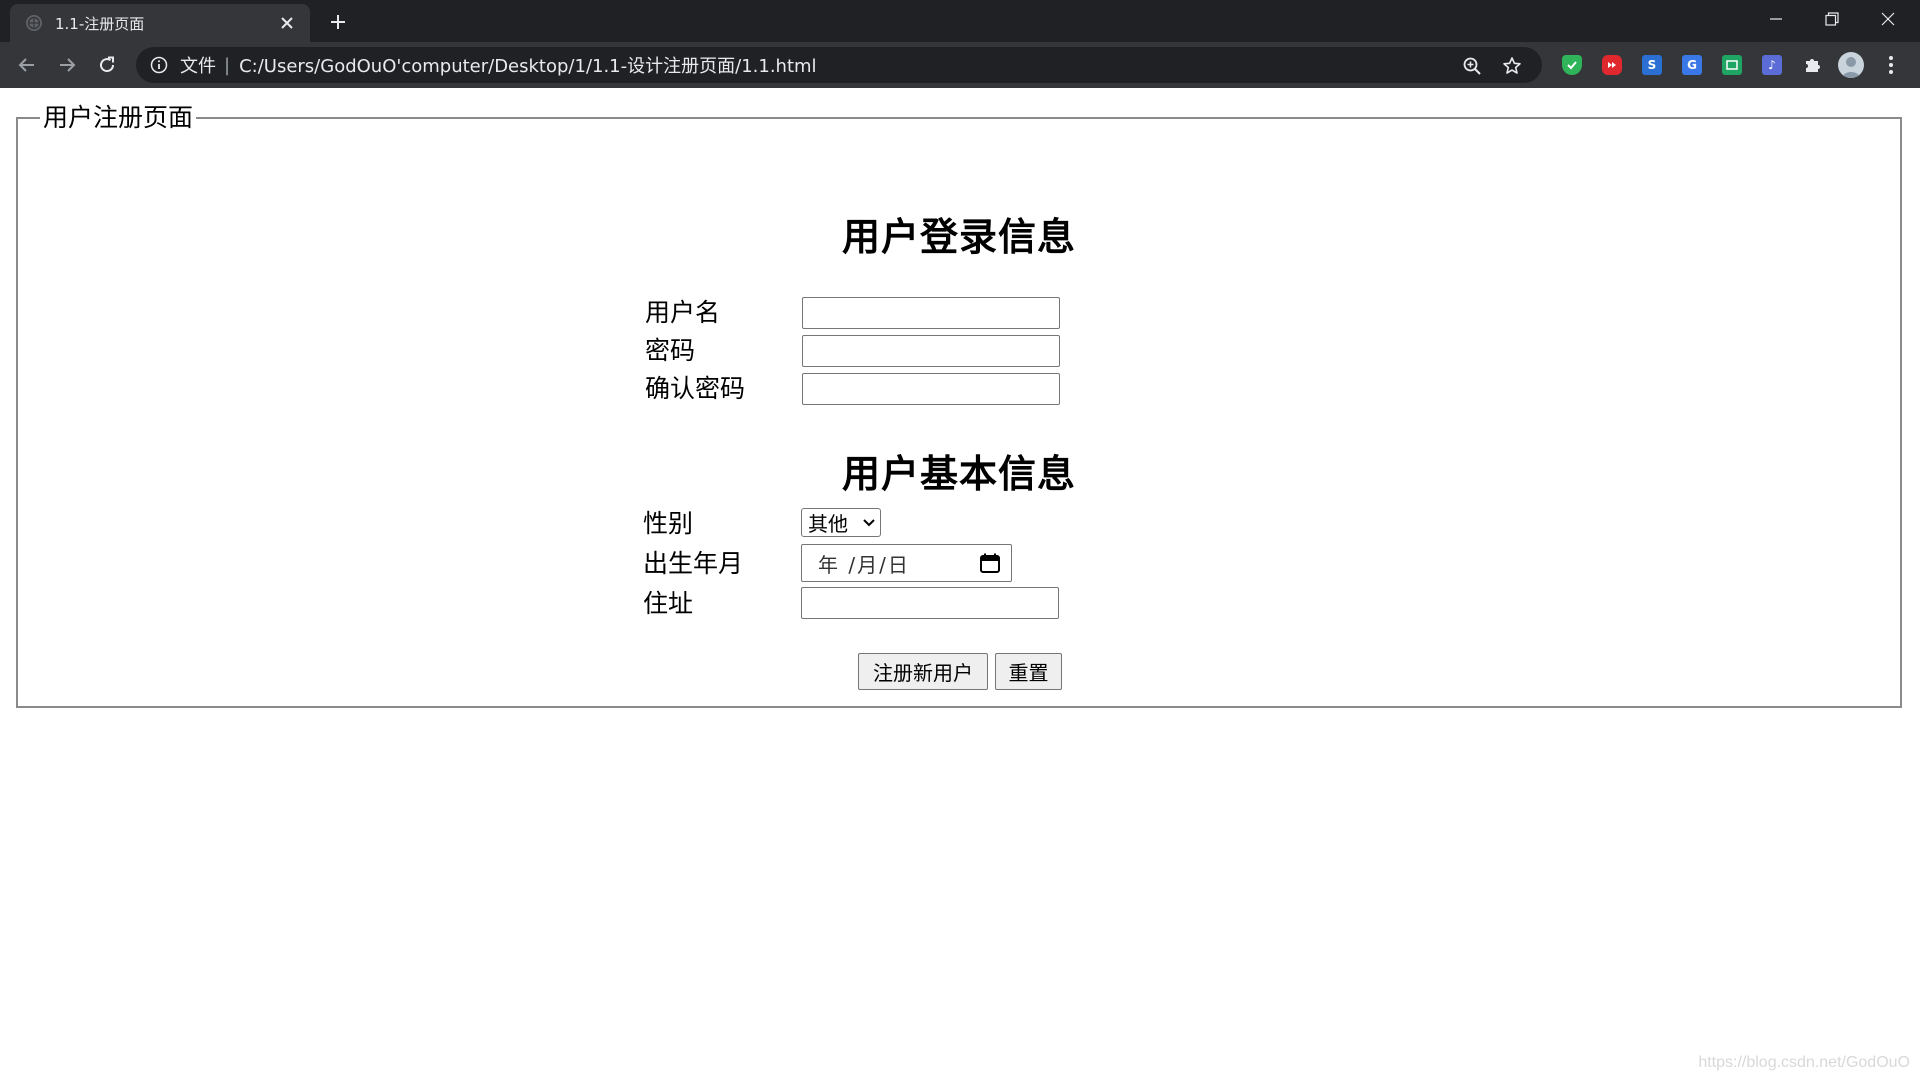 The height and width of the screenshot is (1080, 1920). I want to click on globe-icon, so click(34, 23).